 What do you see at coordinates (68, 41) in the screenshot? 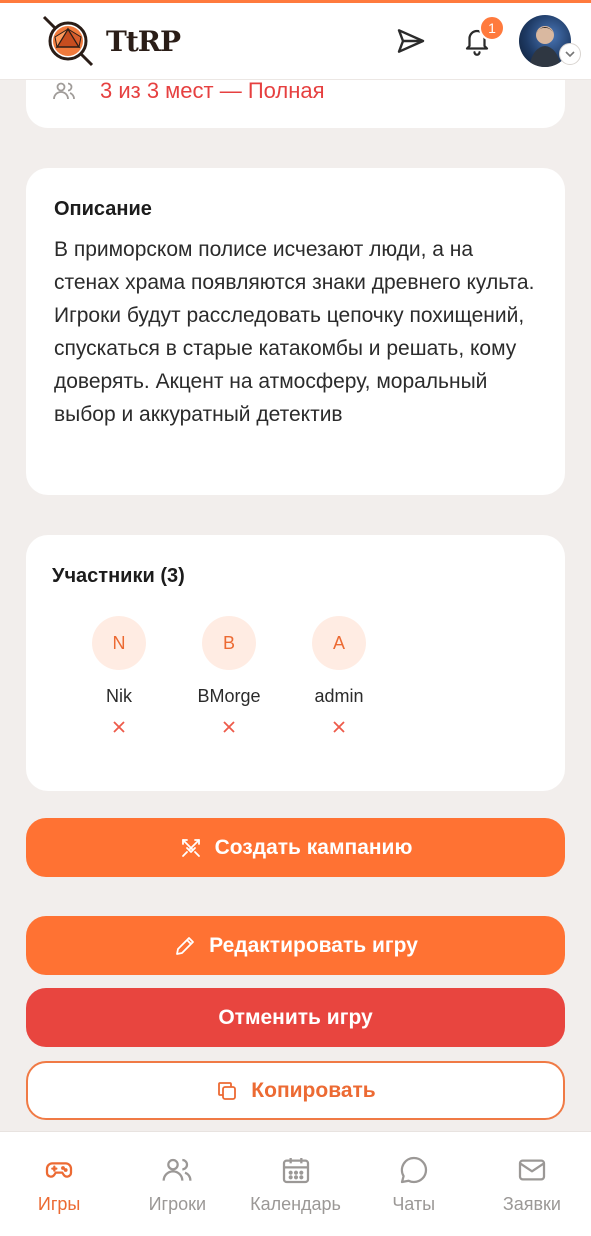
I see `d20-logo-icon` at bounding box center [68, 41].